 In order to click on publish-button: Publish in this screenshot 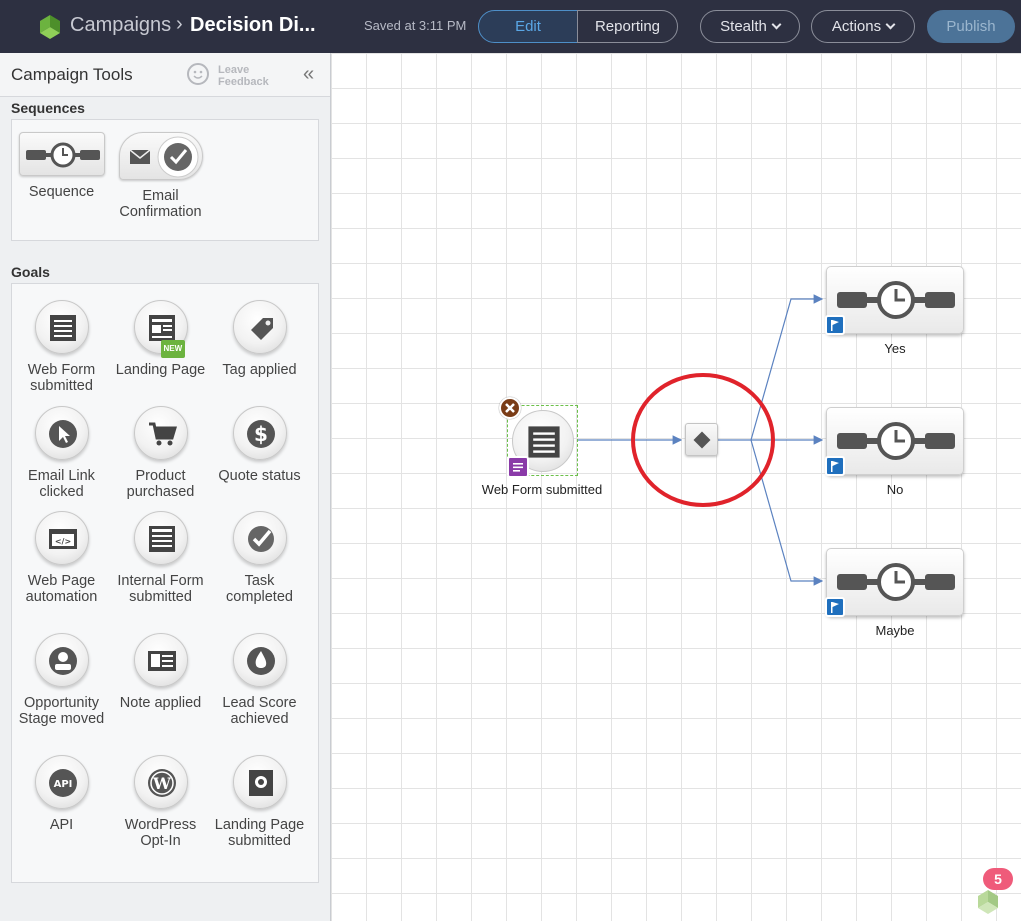, I will do `click(971, 26)`.